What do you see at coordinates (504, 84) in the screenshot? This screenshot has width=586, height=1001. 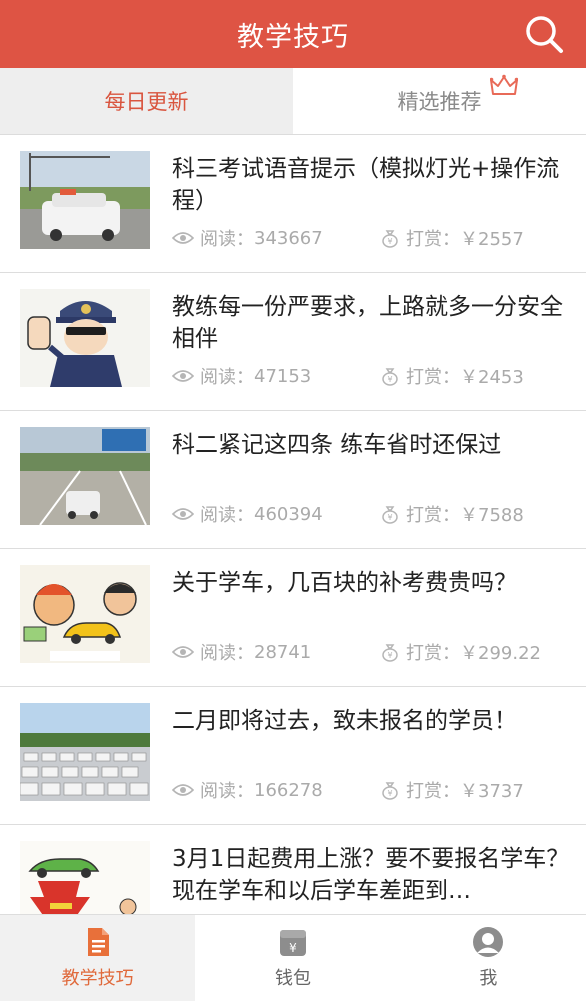 I see `crown-icon` at bounding box center [504, 84].